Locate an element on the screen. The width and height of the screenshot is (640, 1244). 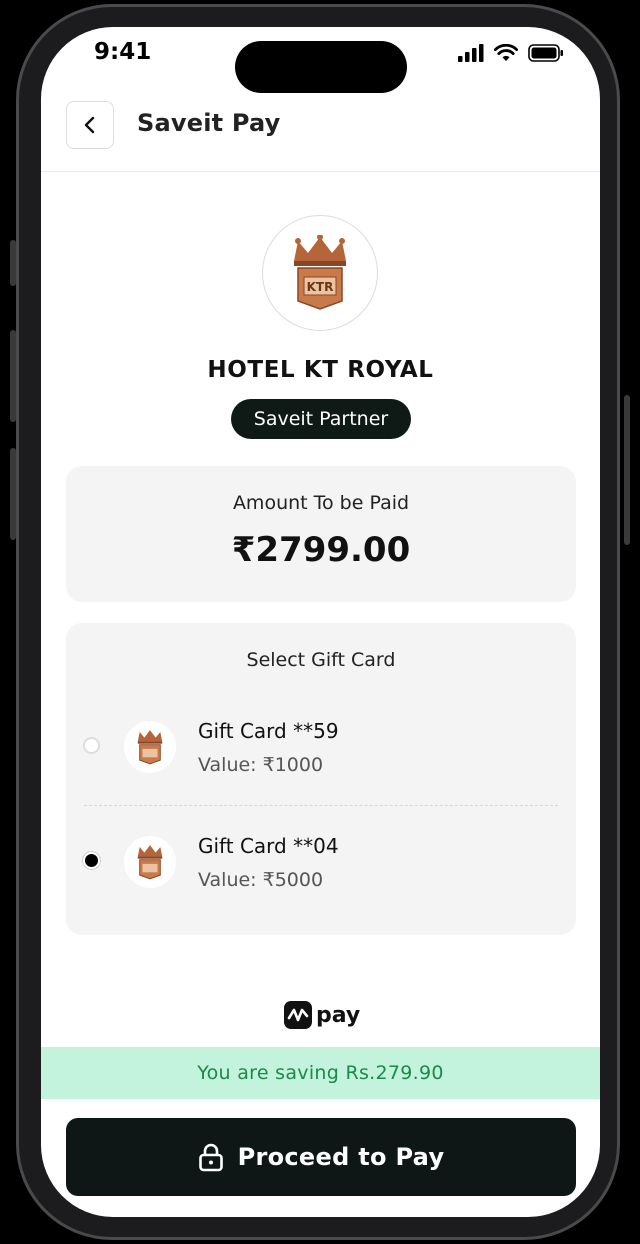
lock-icon is located at coordinates (210, 1157).